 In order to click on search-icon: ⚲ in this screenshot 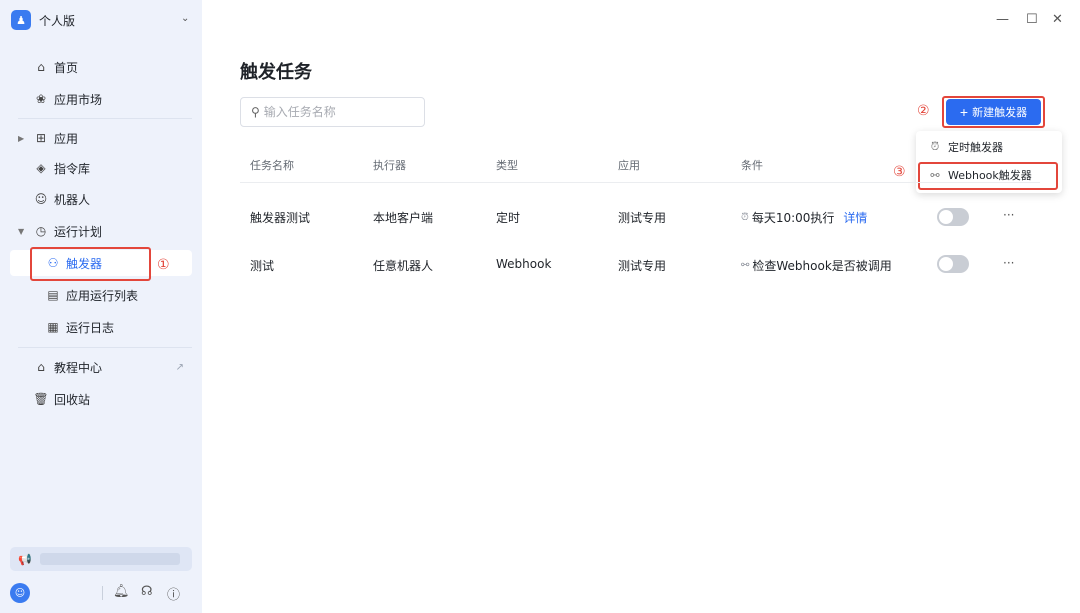, I will do `click(255, 112)`.